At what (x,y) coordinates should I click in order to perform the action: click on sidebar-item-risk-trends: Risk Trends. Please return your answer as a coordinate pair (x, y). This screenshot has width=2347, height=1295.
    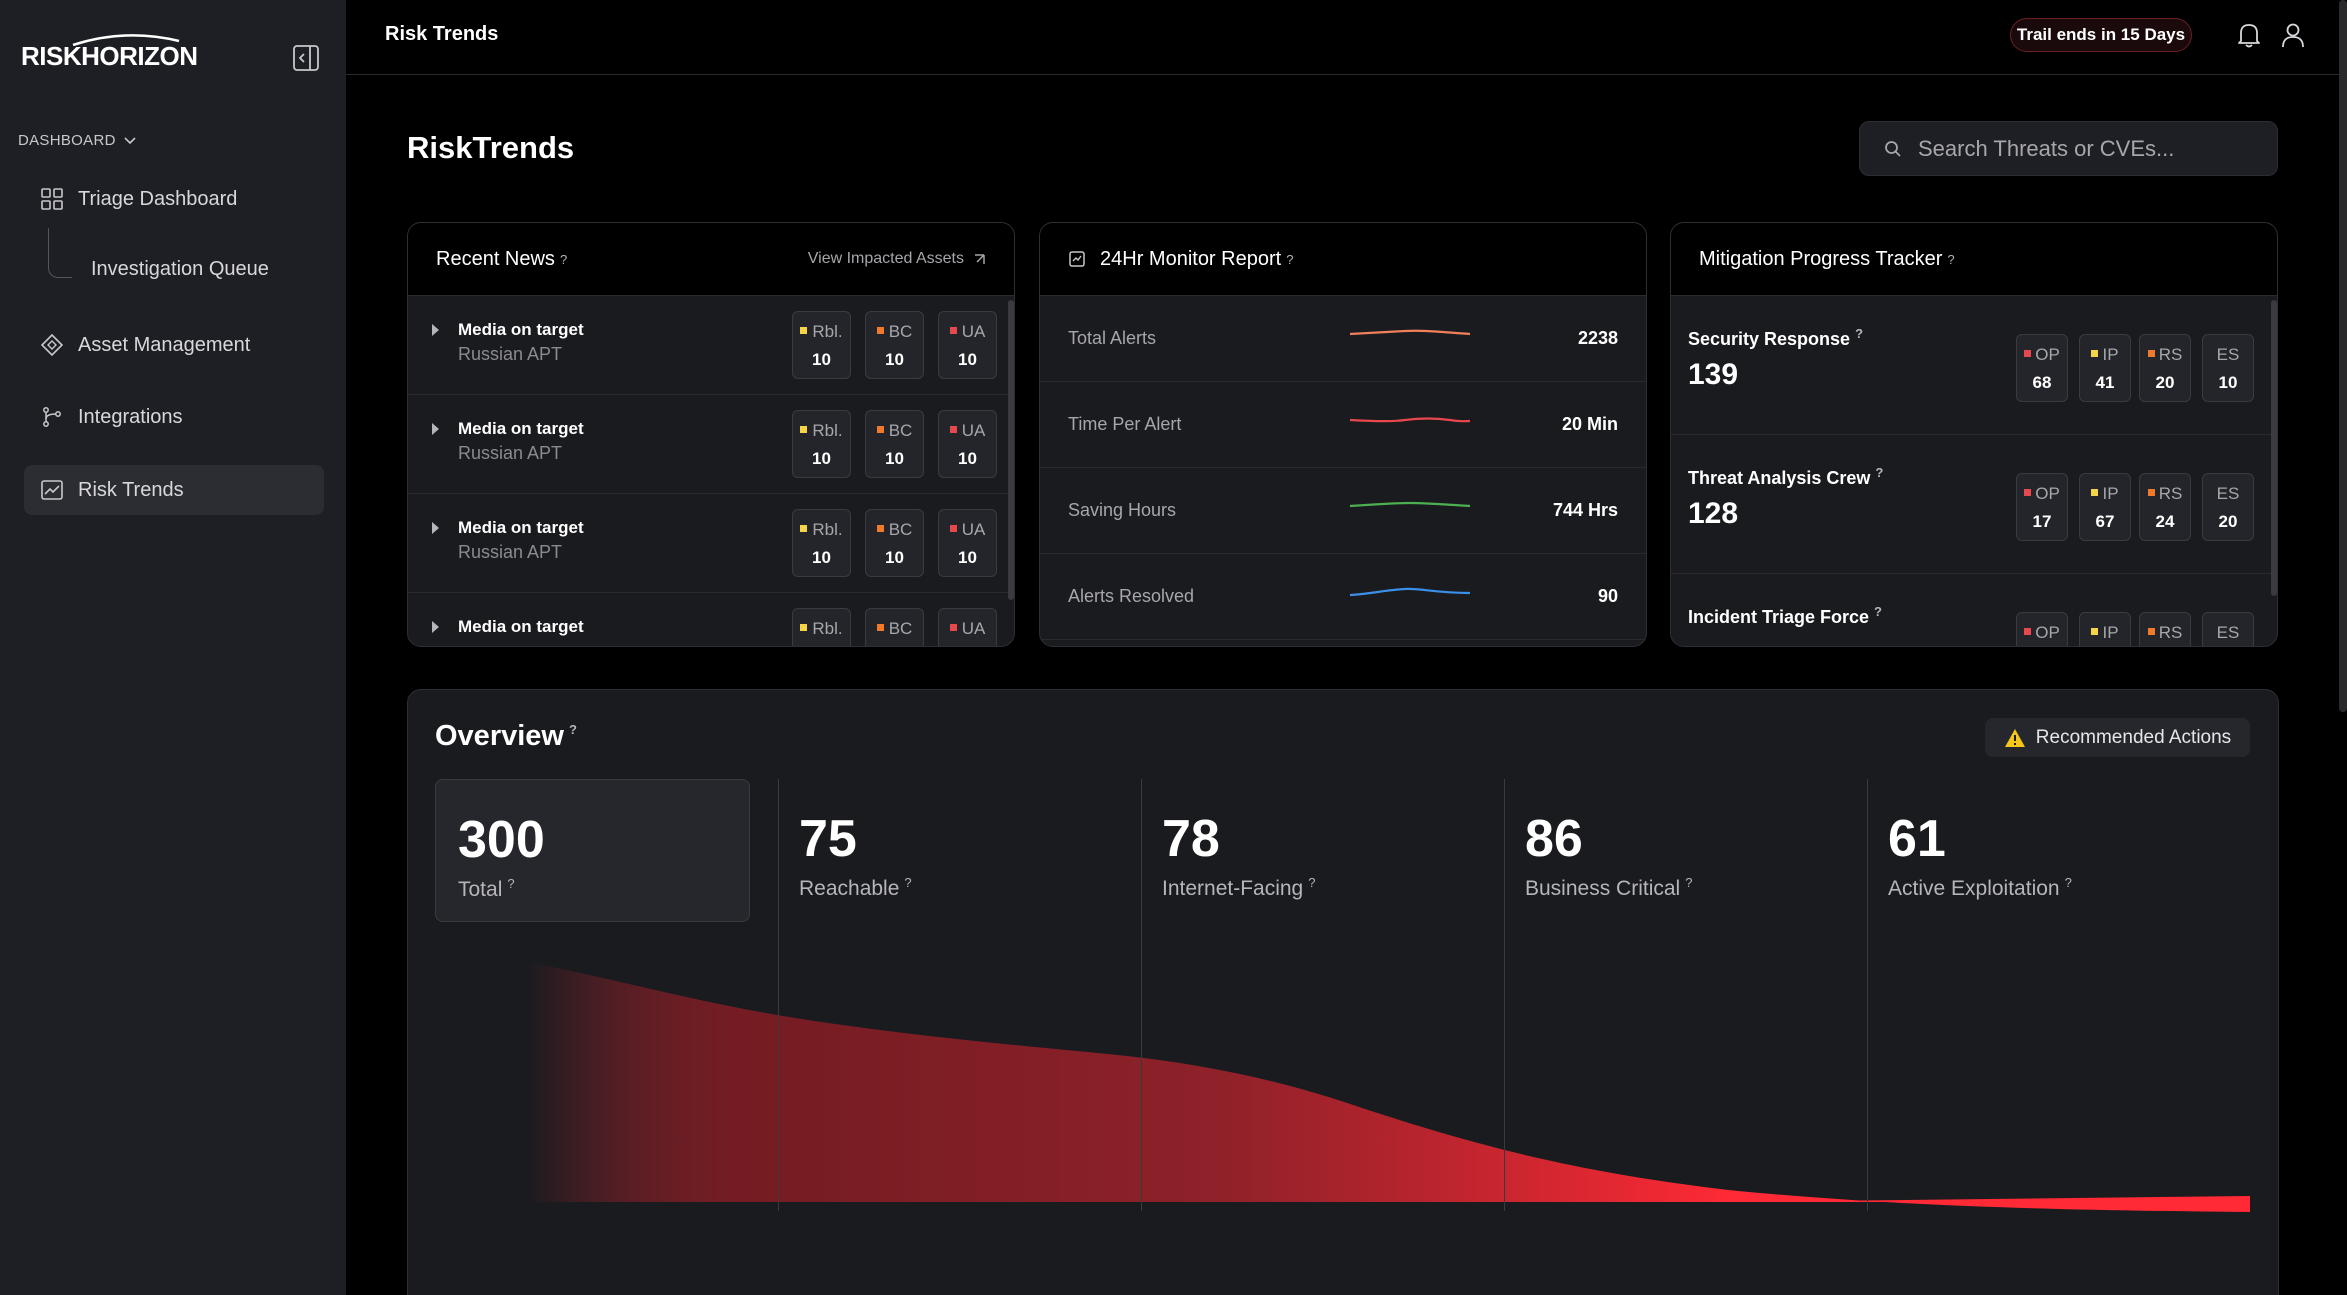
    Looking at the image, I should click on (174, 490).